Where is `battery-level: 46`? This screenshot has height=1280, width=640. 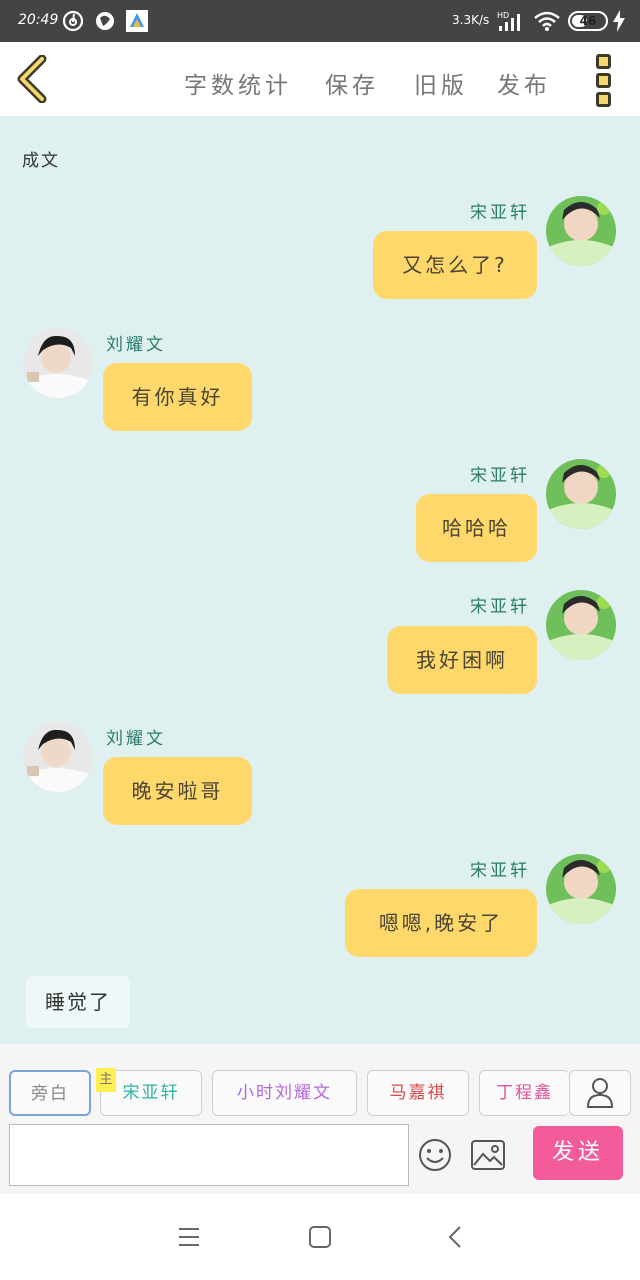 battery-level: 46 is located at coordinates (588, 21).